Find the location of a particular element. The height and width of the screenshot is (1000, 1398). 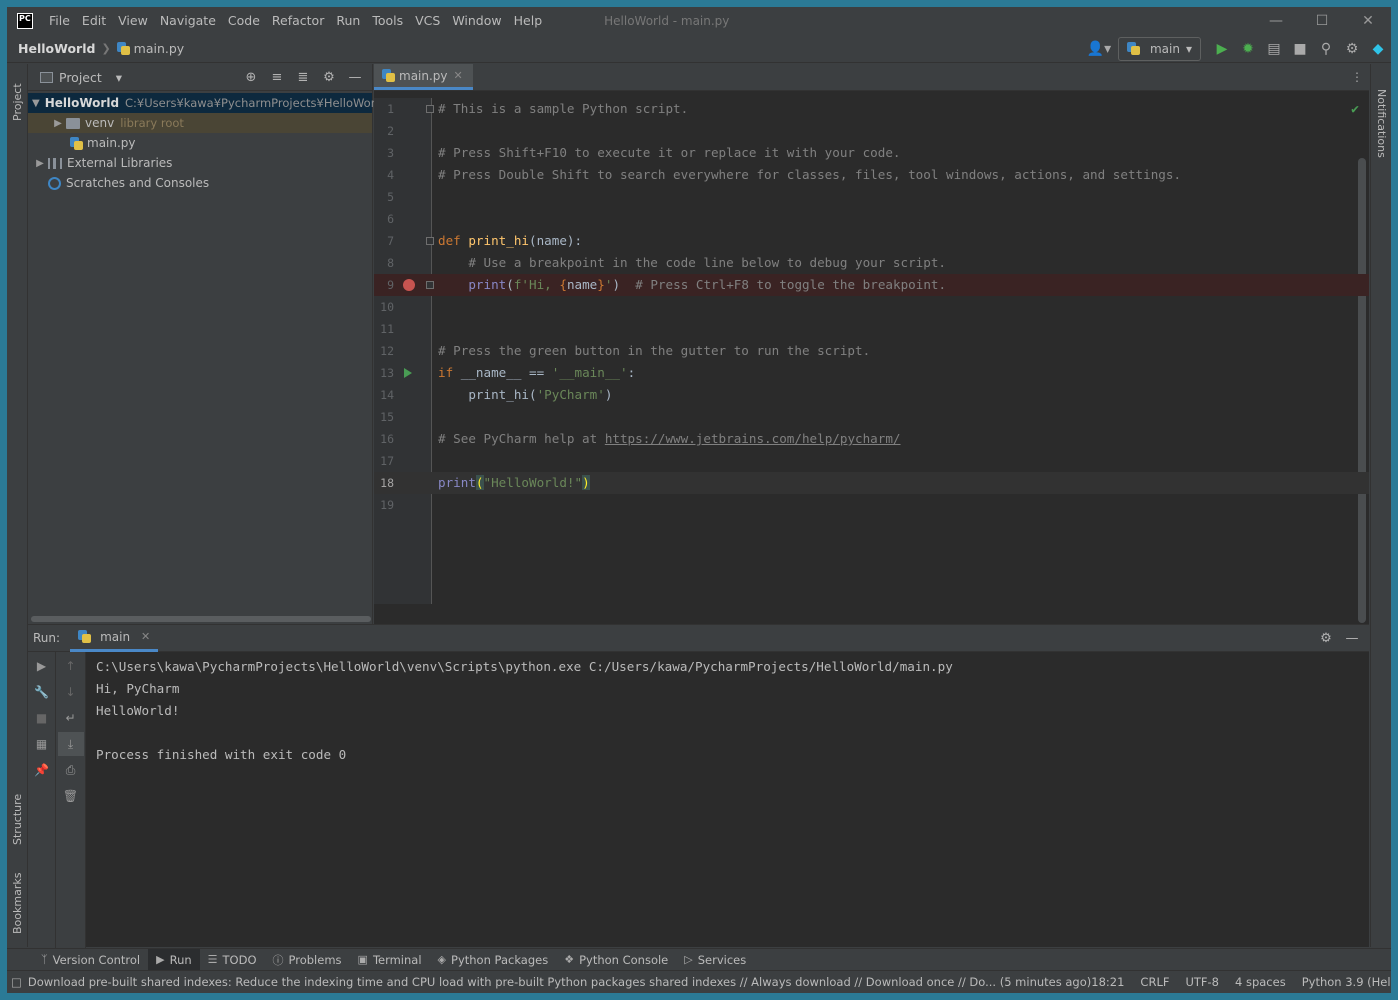

select-opened-file-icon: ⊕ is located at coordinates (251, 77).